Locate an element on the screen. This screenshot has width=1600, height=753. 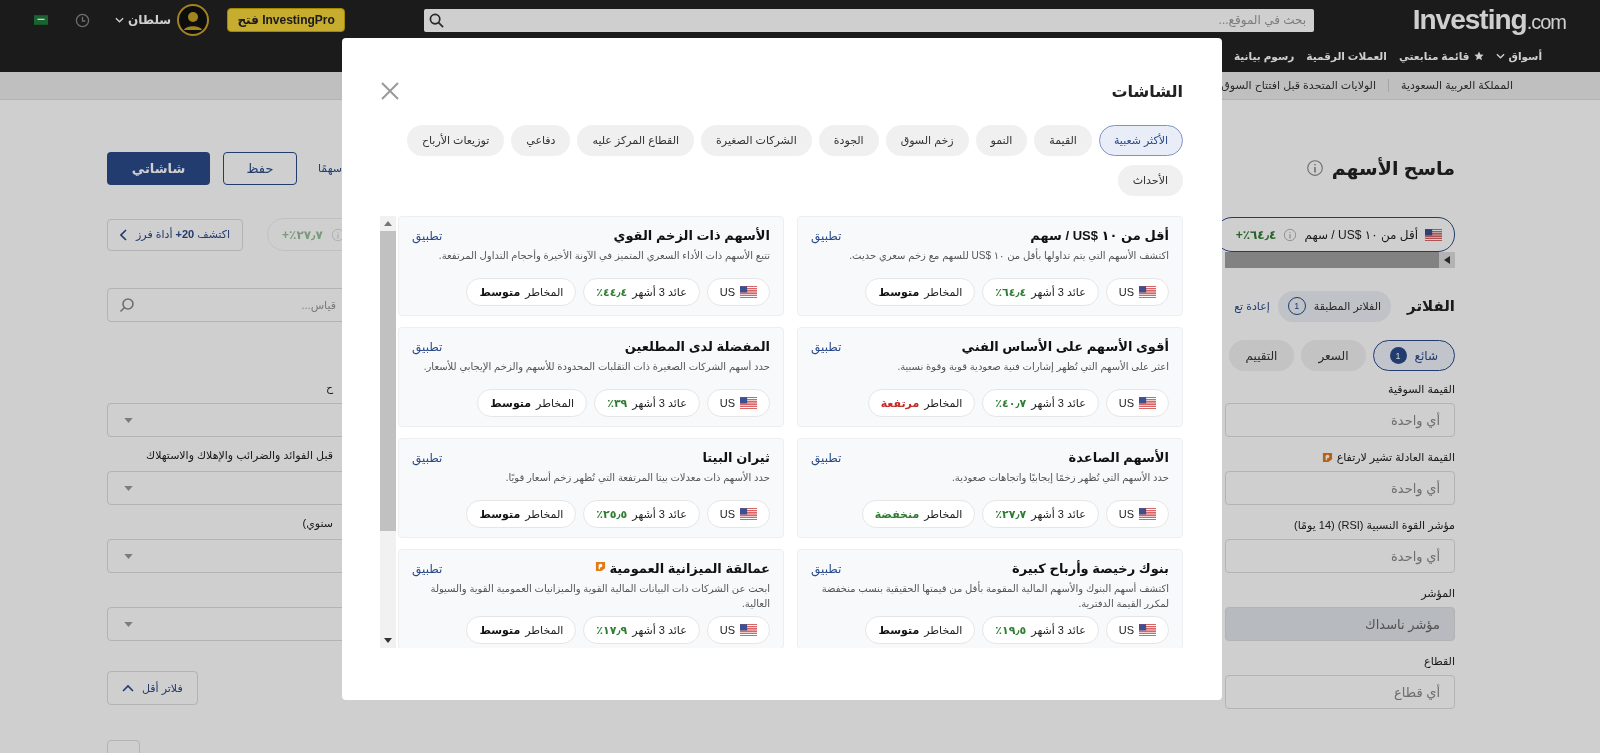
avatar-icon is located at coordinates (193, 20).